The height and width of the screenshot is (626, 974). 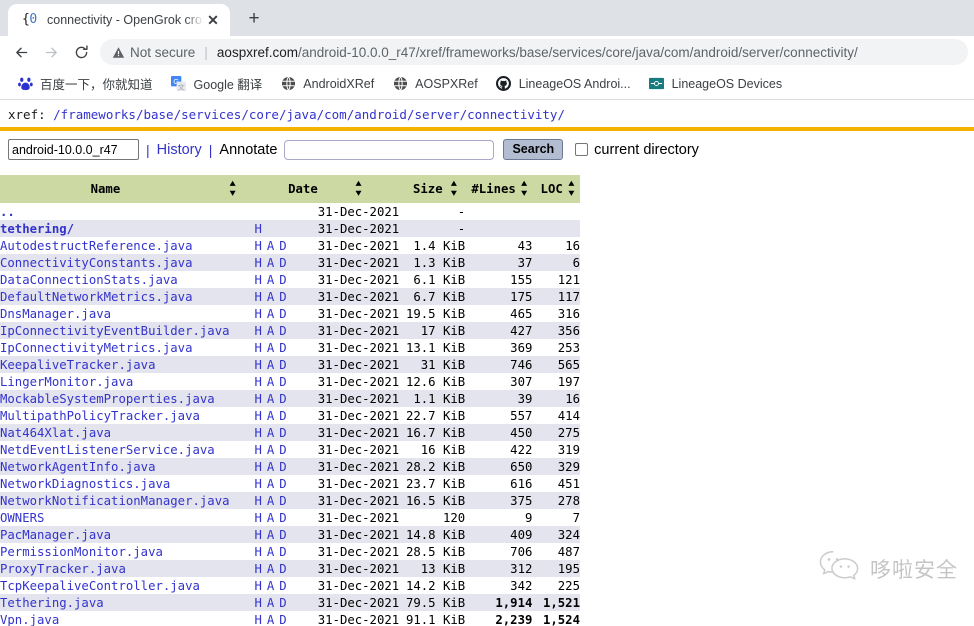 What do you see at coordinates (524, 189) in the screenshot?
I see `sort-toggle-lines: ▲ ▼` at bounding box center [524, 189].